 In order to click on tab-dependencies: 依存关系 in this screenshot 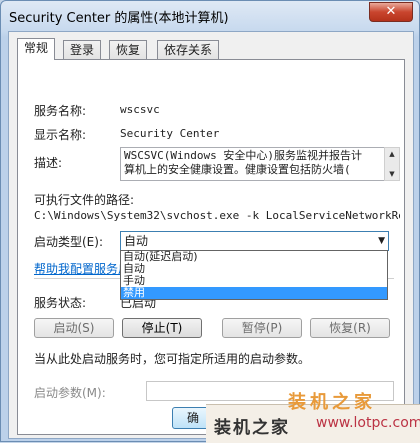, I will do `click(188, 49)`.